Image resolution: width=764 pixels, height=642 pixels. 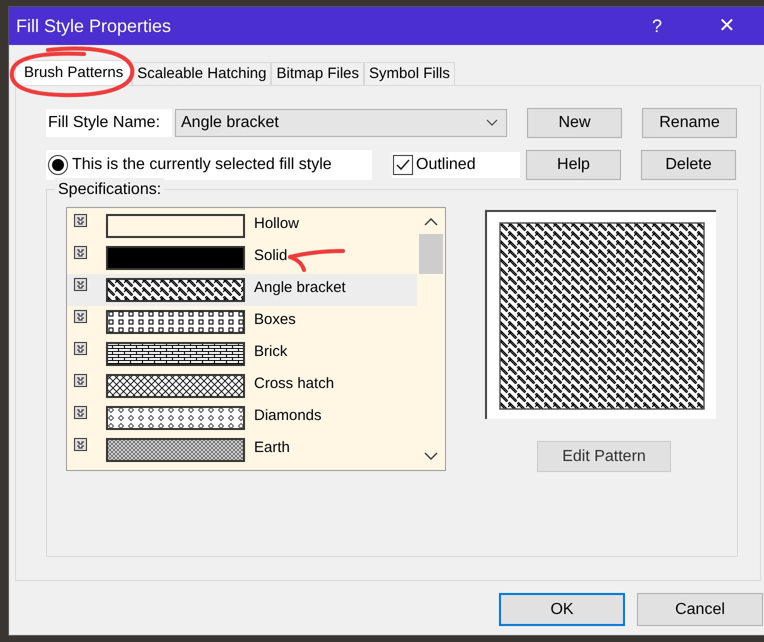 What do you see at coordinates (409, 73) in the screenshot?
I see `tab: Symbol Fills` at bounding box center [409, 73].